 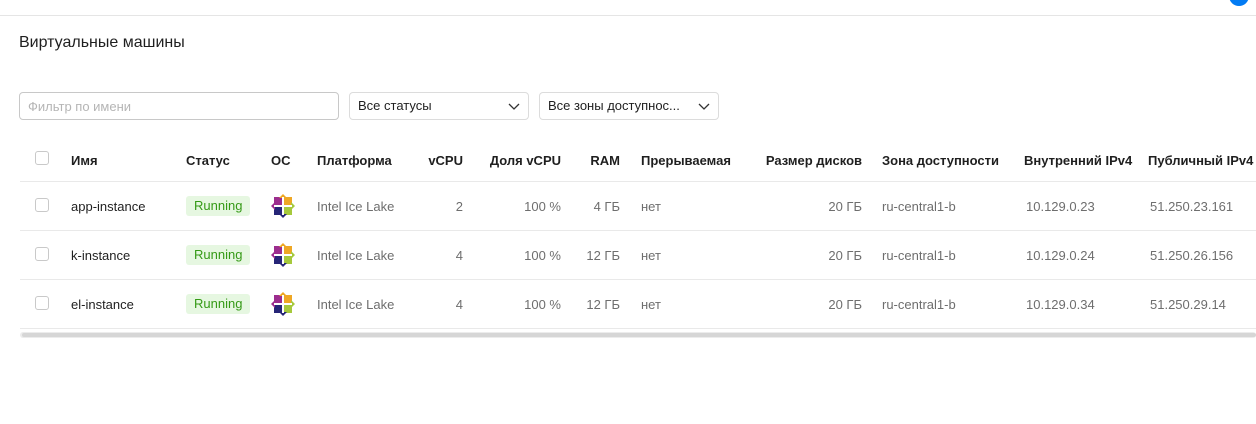 I want to click on vm-name: k-instance, so click(x=100, y=255).